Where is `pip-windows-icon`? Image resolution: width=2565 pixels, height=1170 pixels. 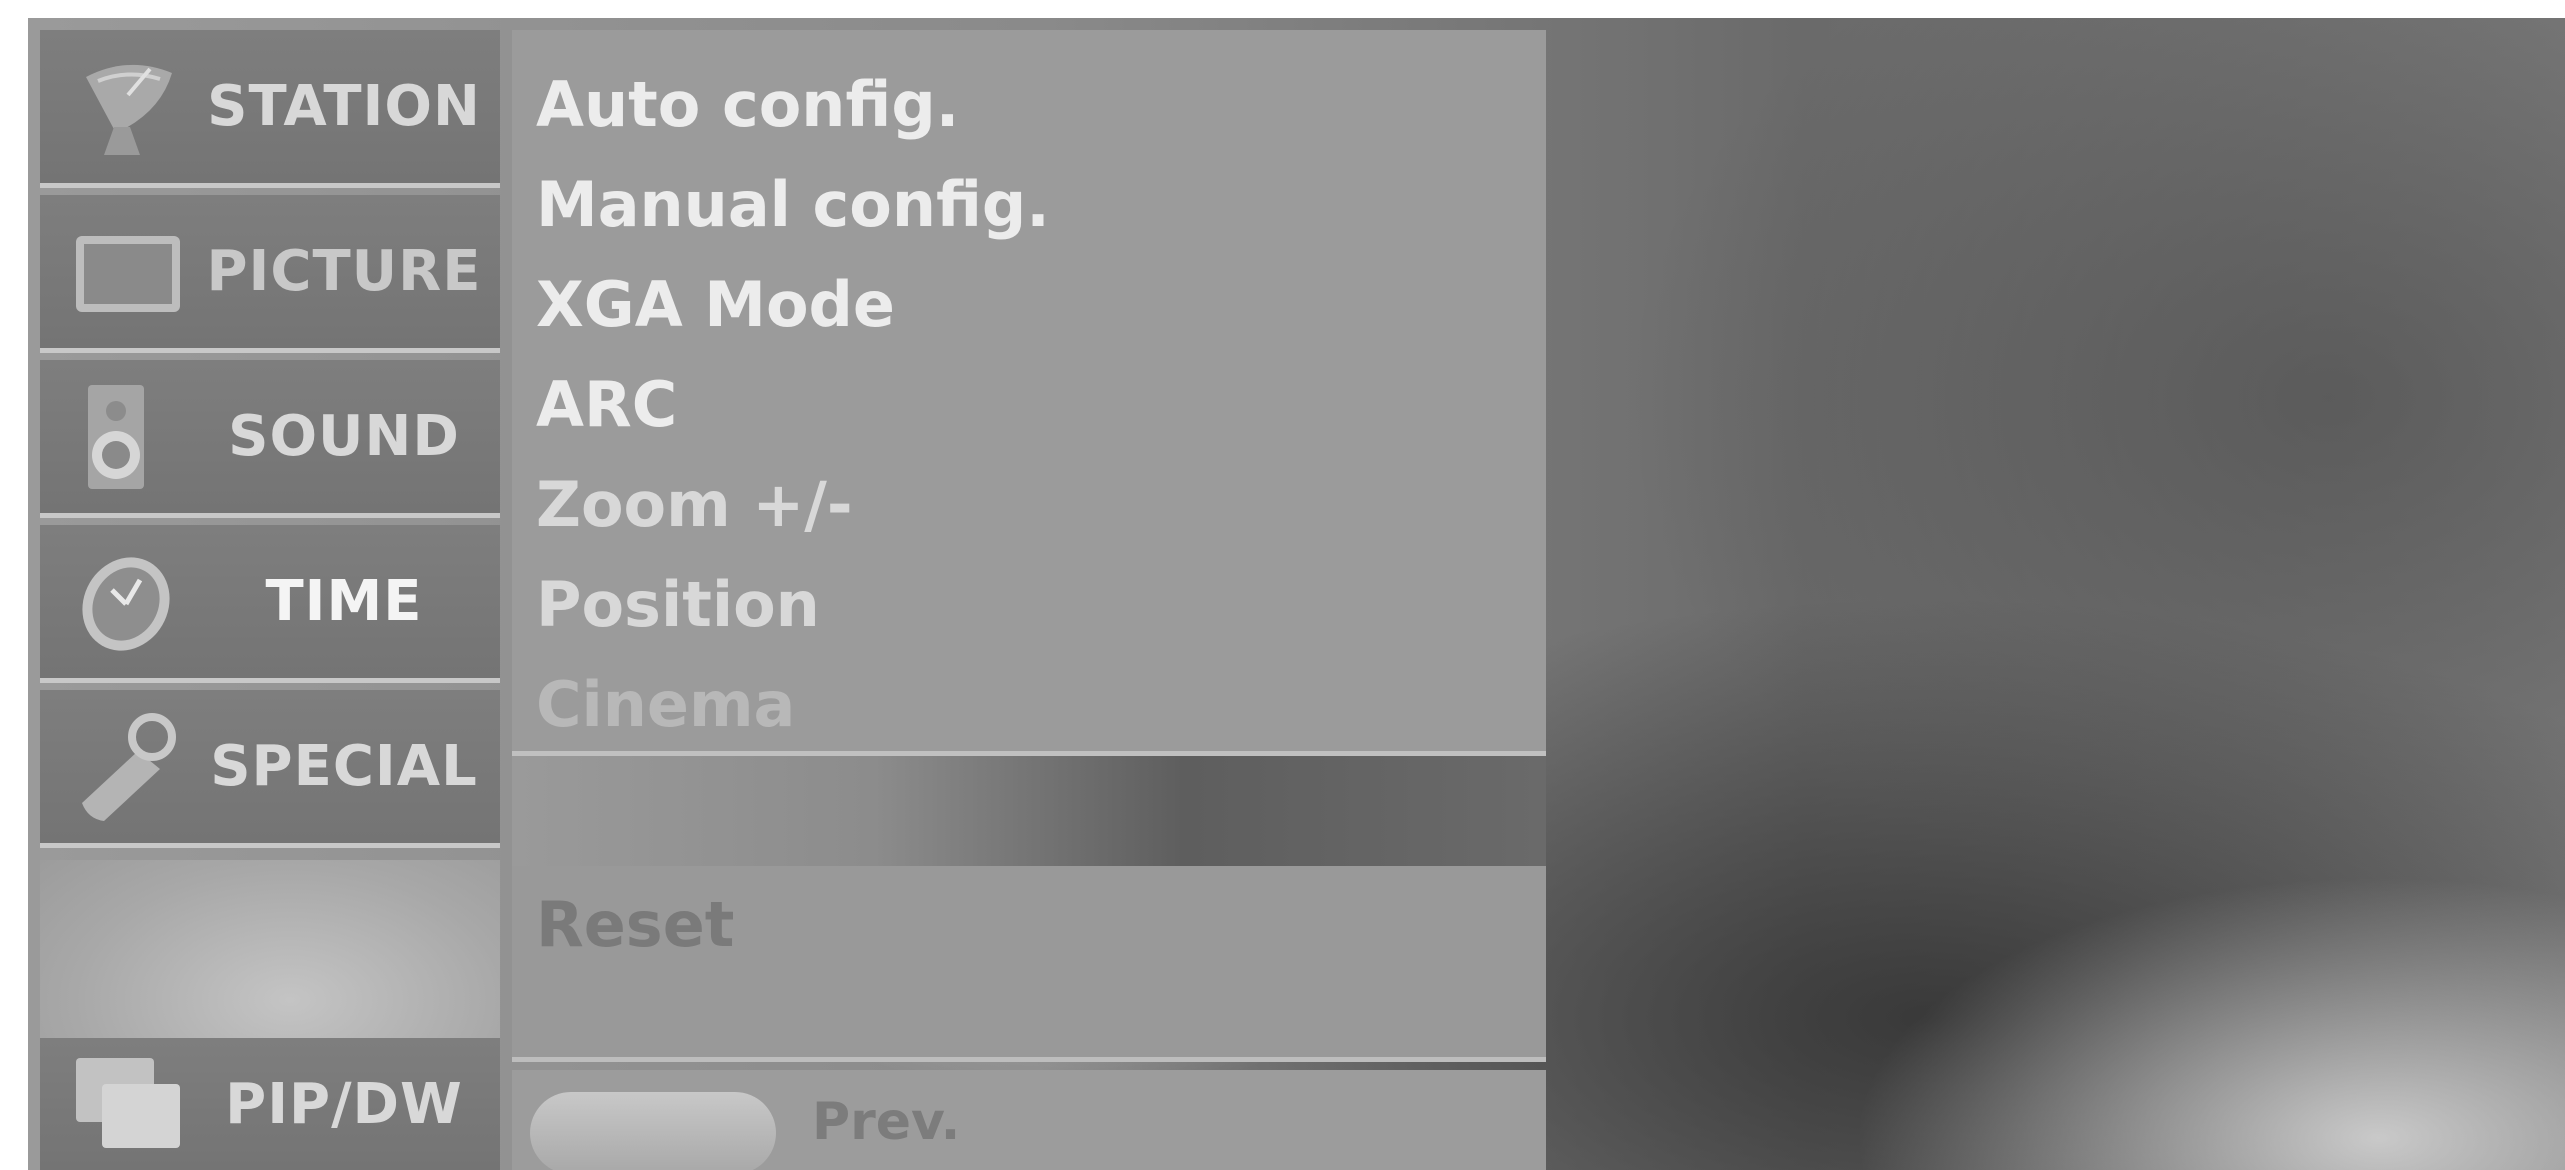 pip-windows-icon is located at coordinates (128, 1103).